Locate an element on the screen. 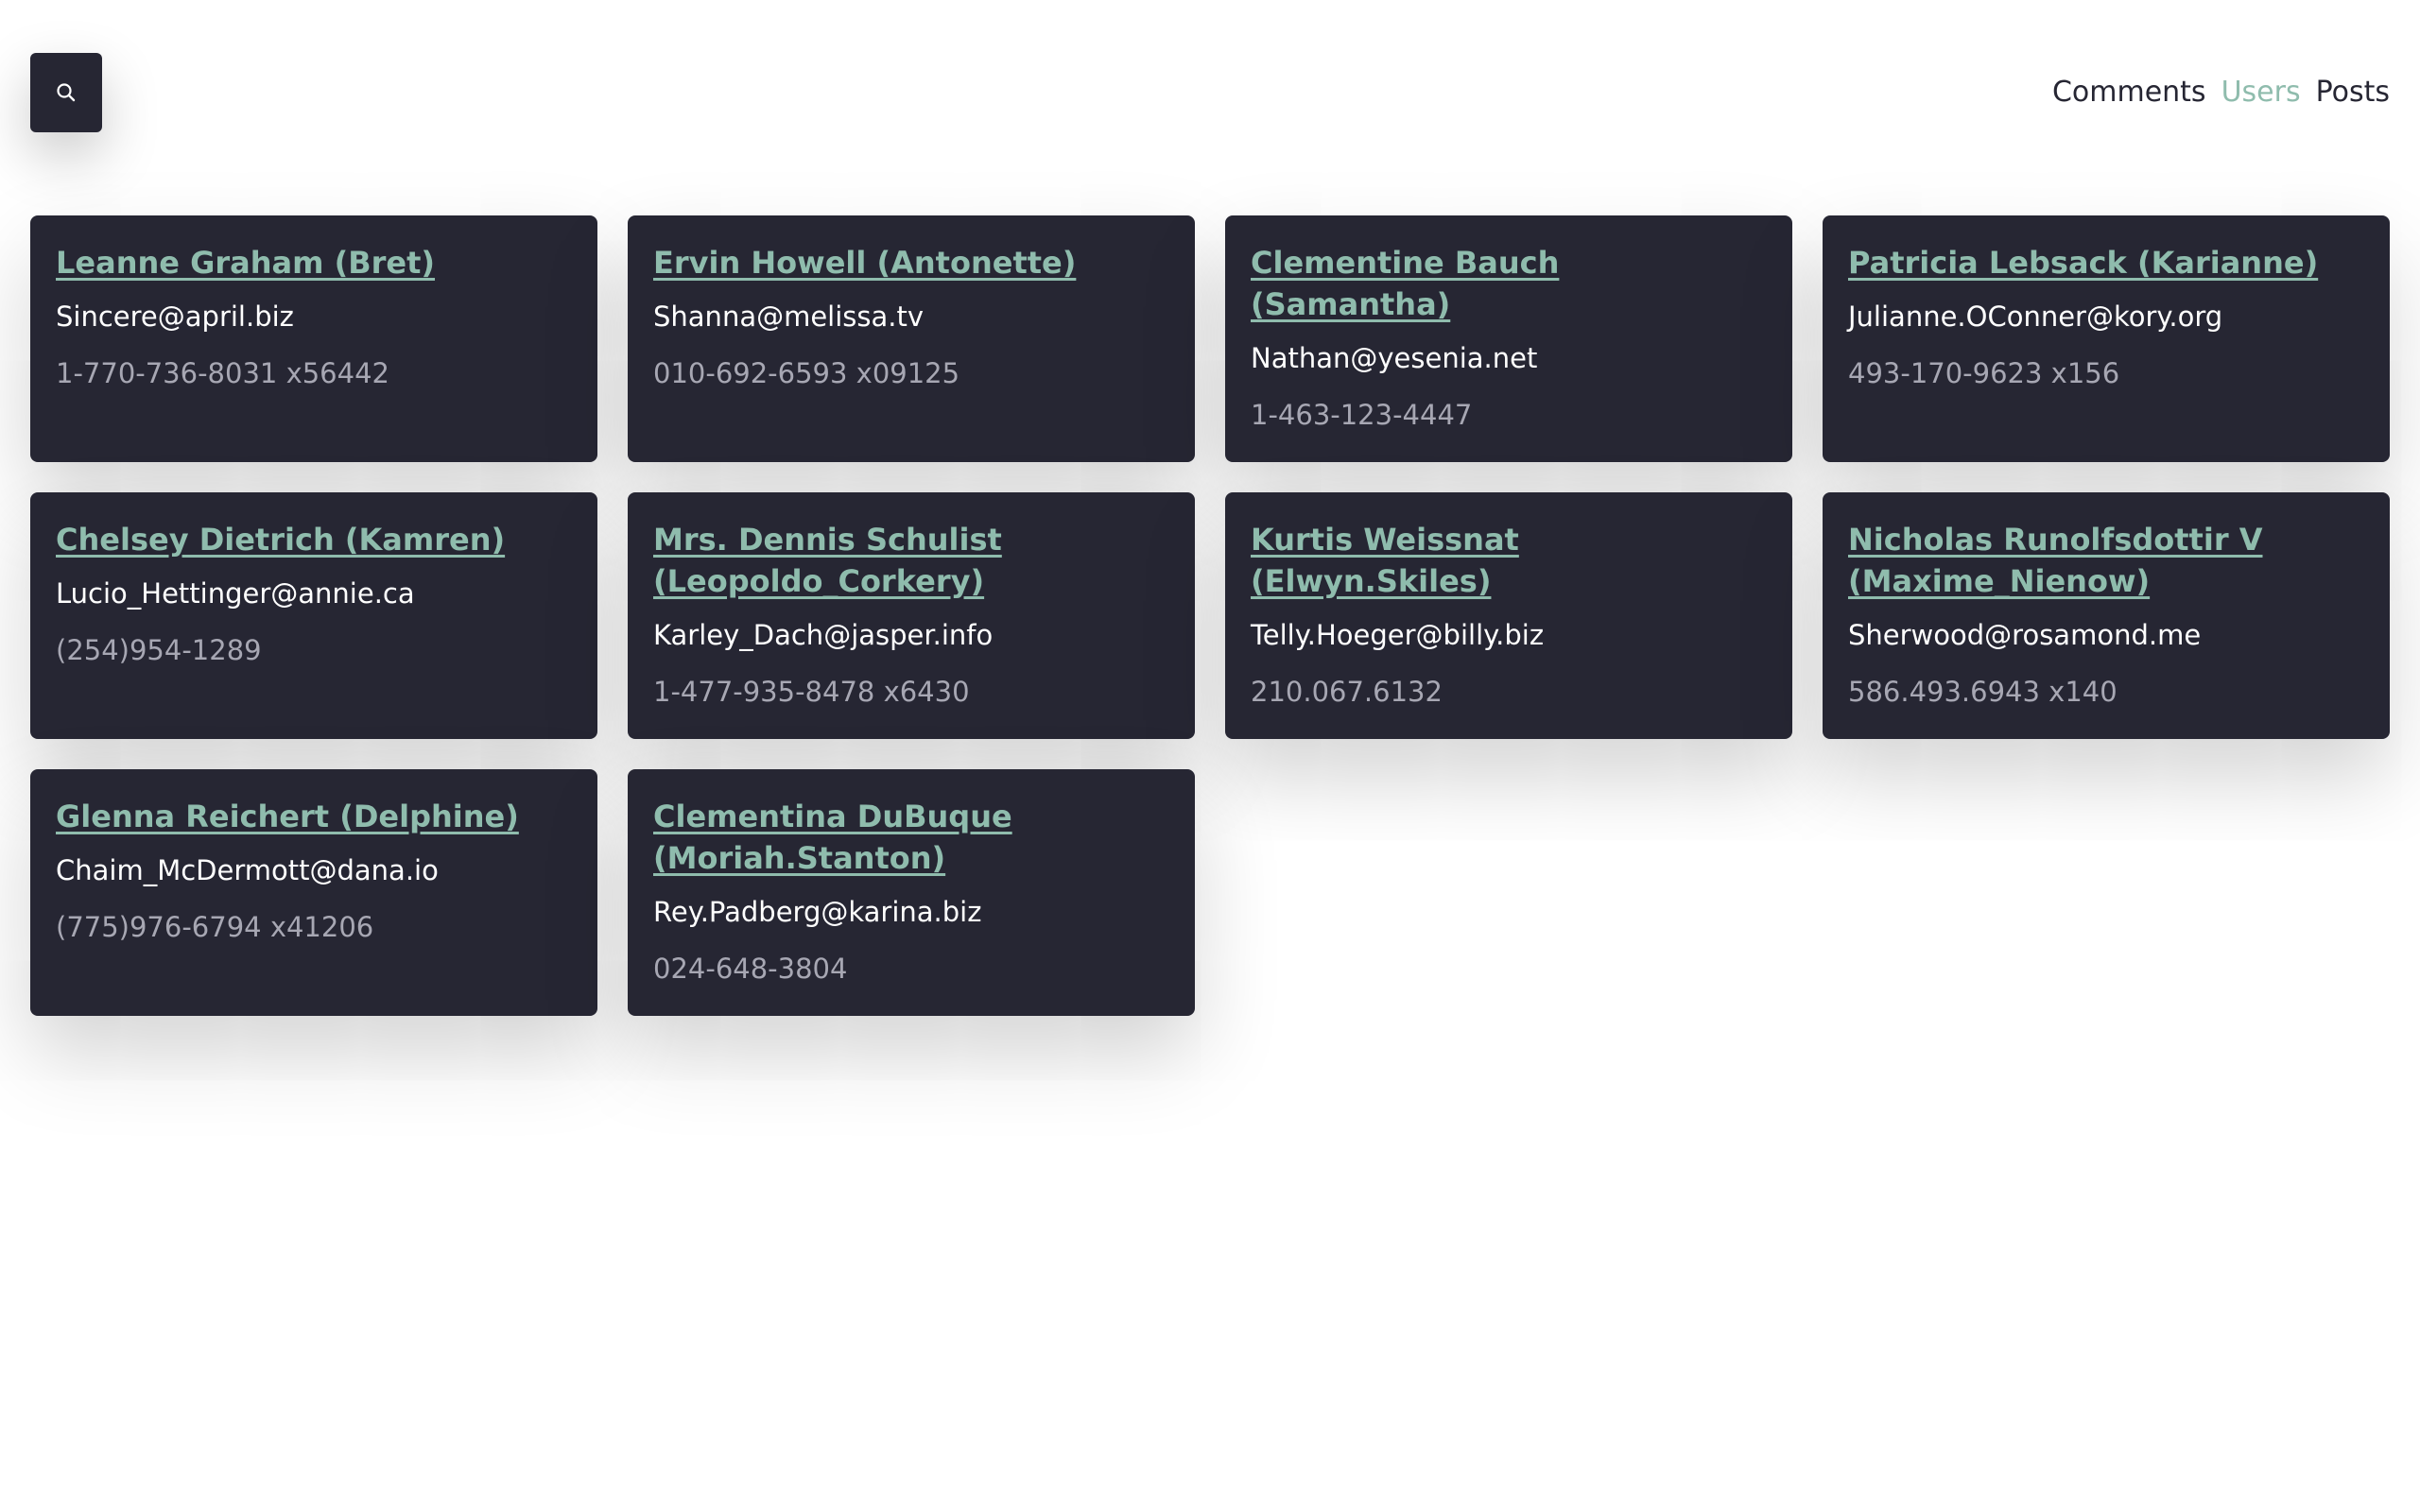 This screenshot has width=2420, height=1512. user-phone: (254)954-1289 is located at coordinates (159, 650).